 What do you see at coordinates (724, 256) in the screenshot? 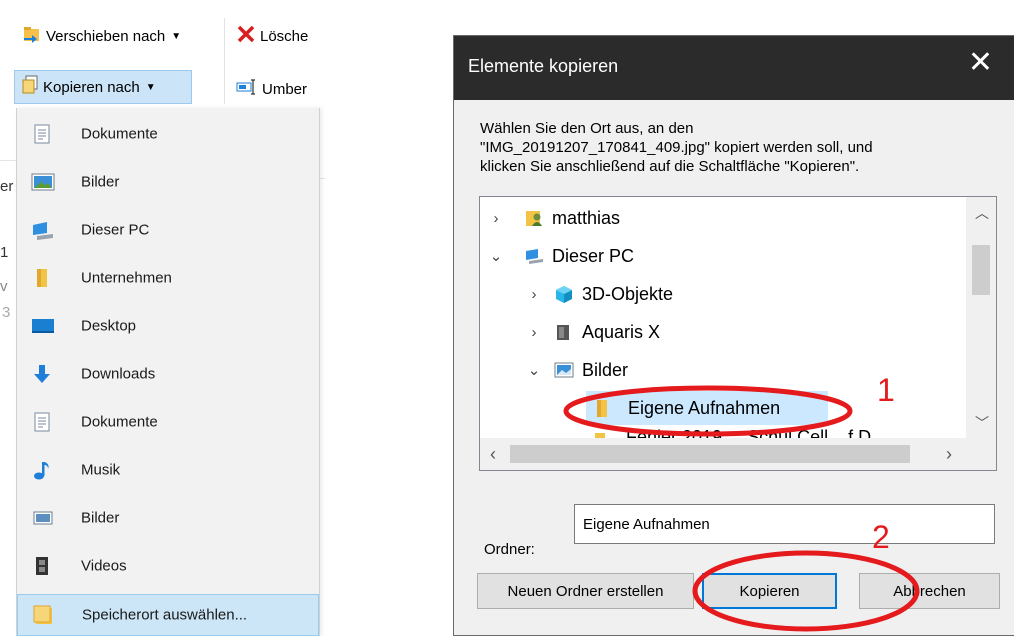
I see `tree-item-dieser-pc: ⌄ Dieser PC` at bounding box center [724, 256].